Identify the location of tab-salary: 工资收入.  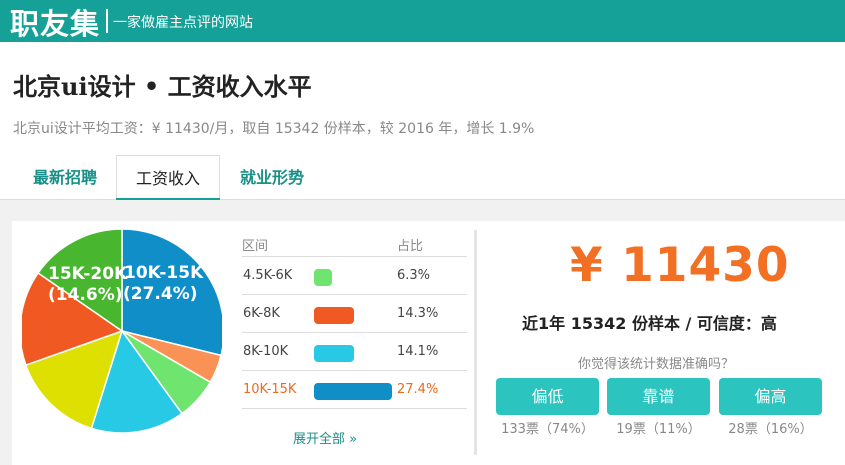
(168, 178).